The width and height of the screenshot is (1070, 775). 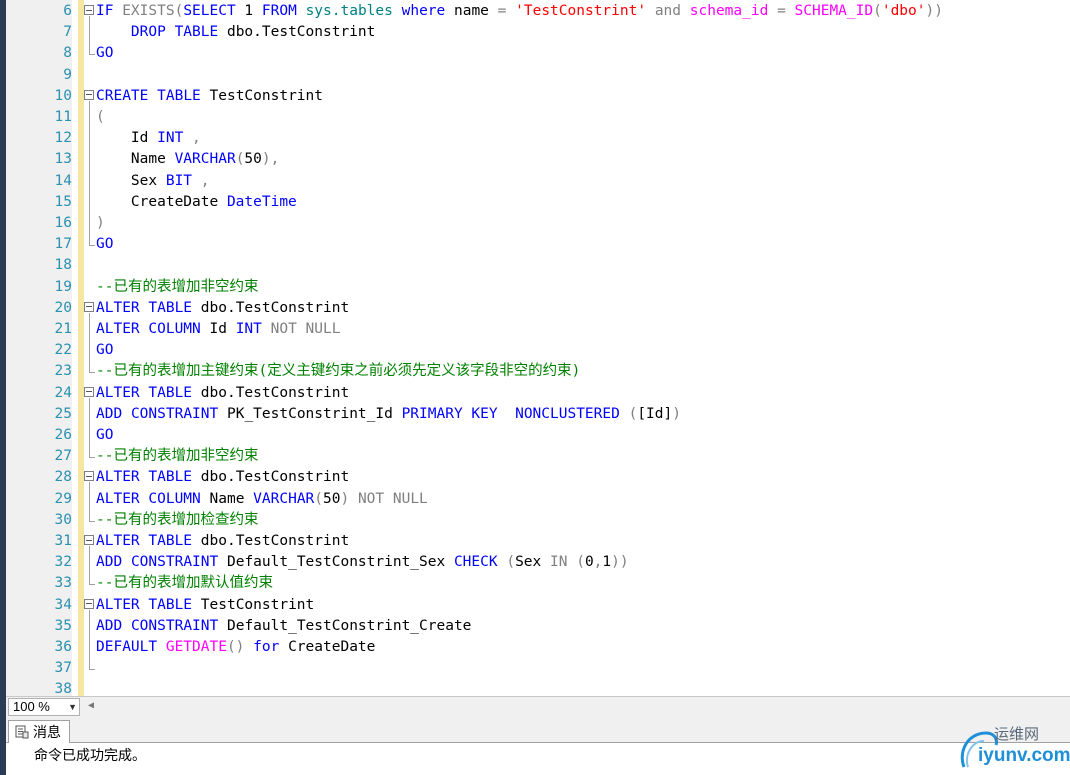 I want to click on code-line: 38, so click(x=538, y=687).